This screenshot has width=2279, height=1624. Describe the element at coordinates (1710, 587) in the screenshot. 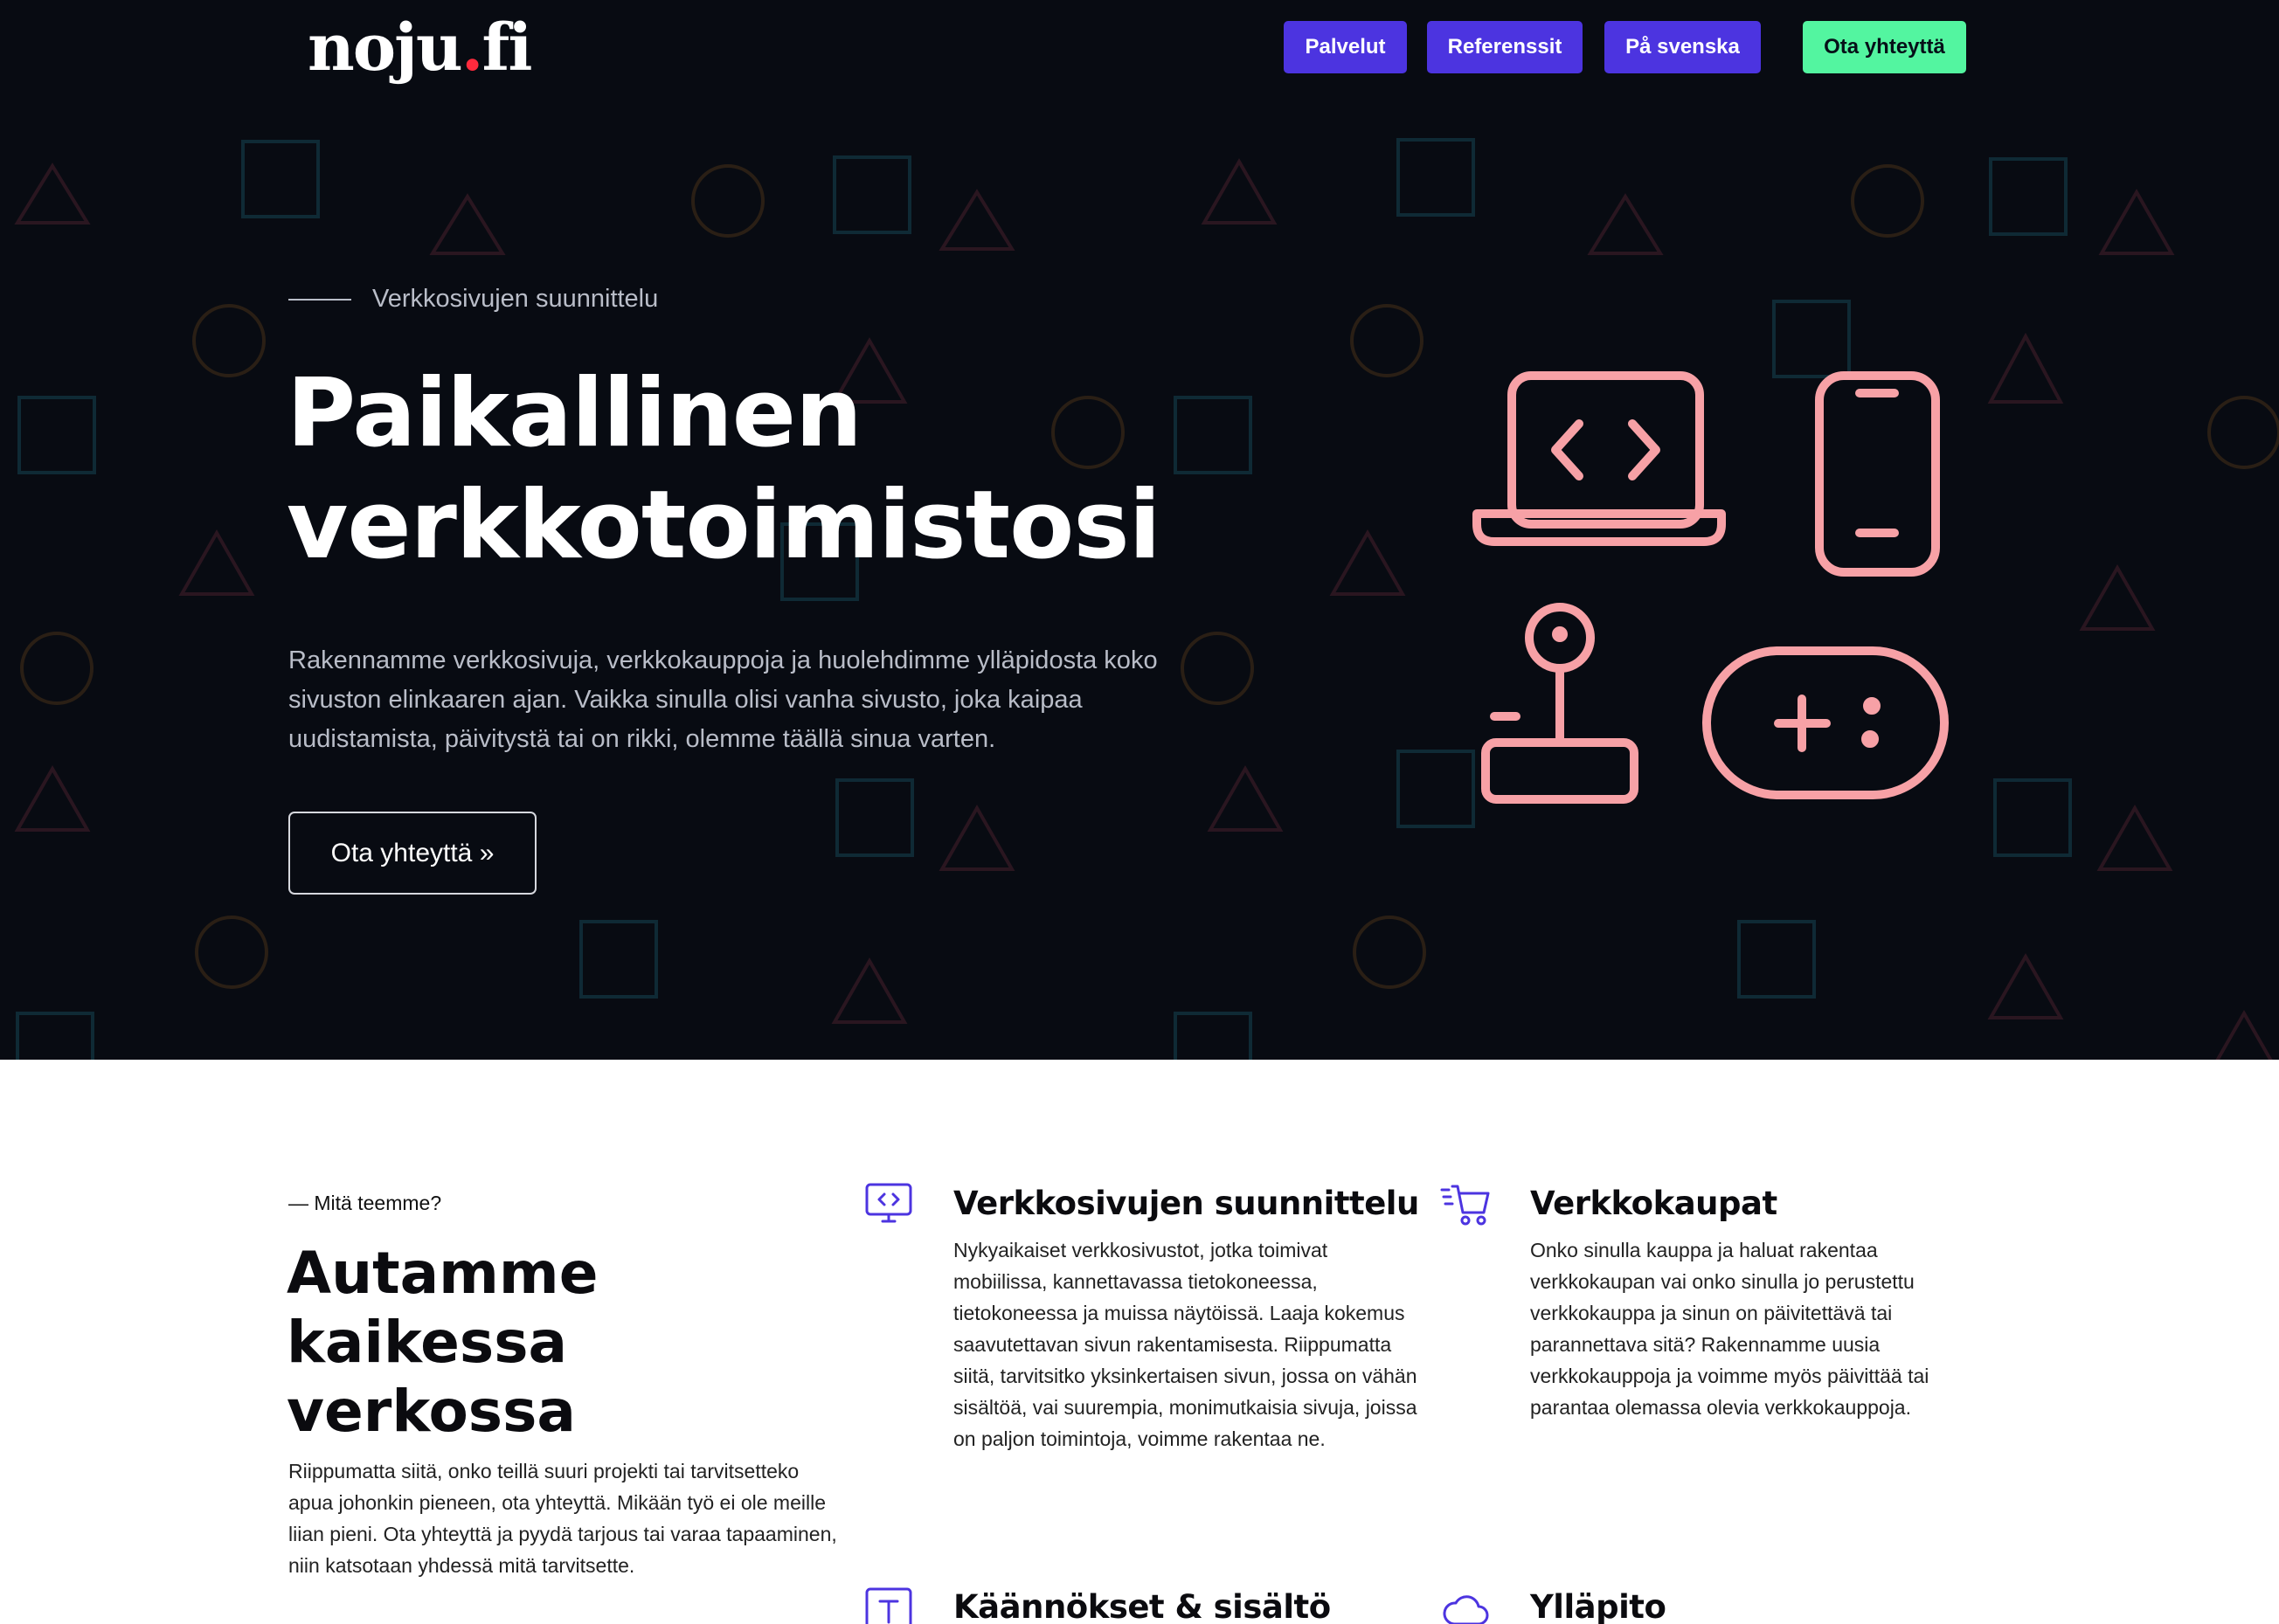

I see `hero-illustration` at that location.